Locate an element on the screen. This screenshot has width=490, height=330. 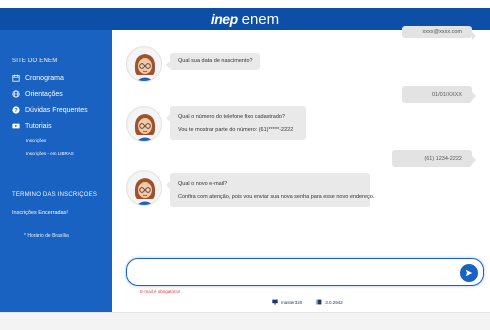
message-input-container is located at coordinates (305, 272).